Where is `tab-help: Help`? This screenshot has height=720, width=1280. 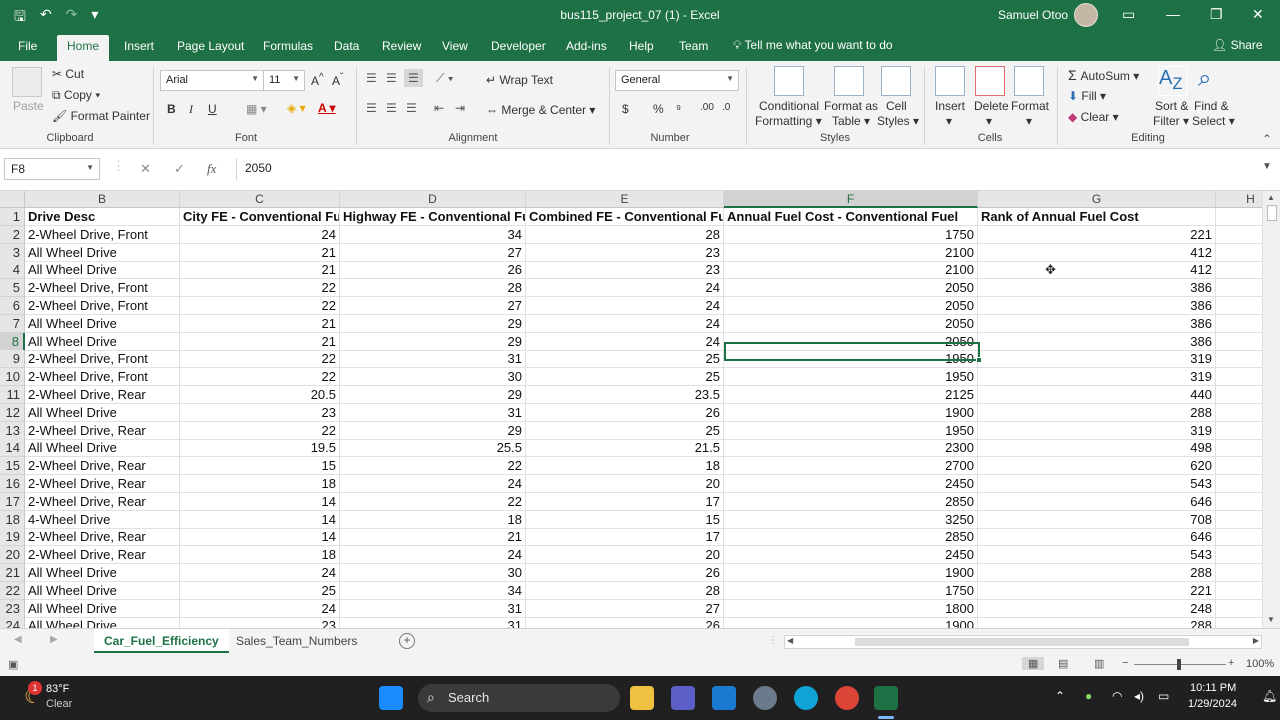
tab-help: Help is located at coordinates (641, 46).